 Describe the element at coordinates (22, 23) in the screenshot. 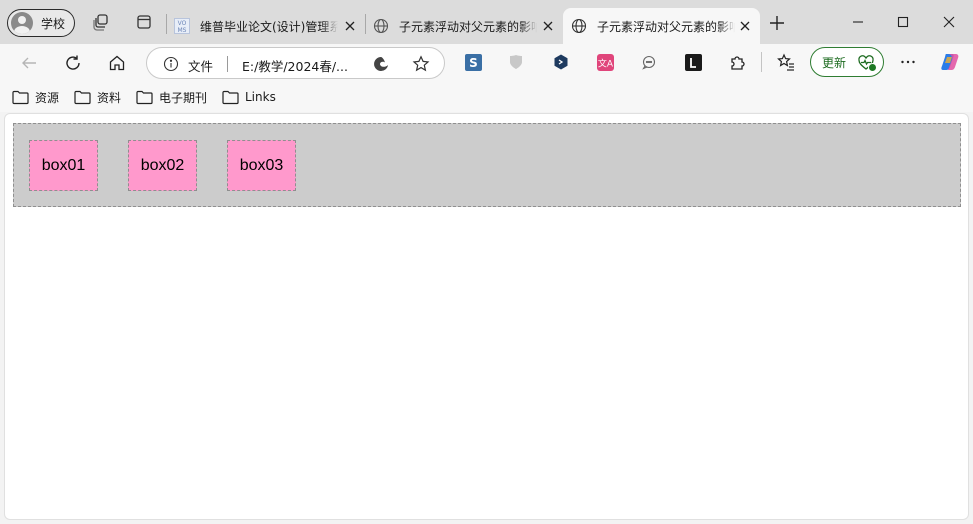

I see `profile-avatar-icon` at that location.